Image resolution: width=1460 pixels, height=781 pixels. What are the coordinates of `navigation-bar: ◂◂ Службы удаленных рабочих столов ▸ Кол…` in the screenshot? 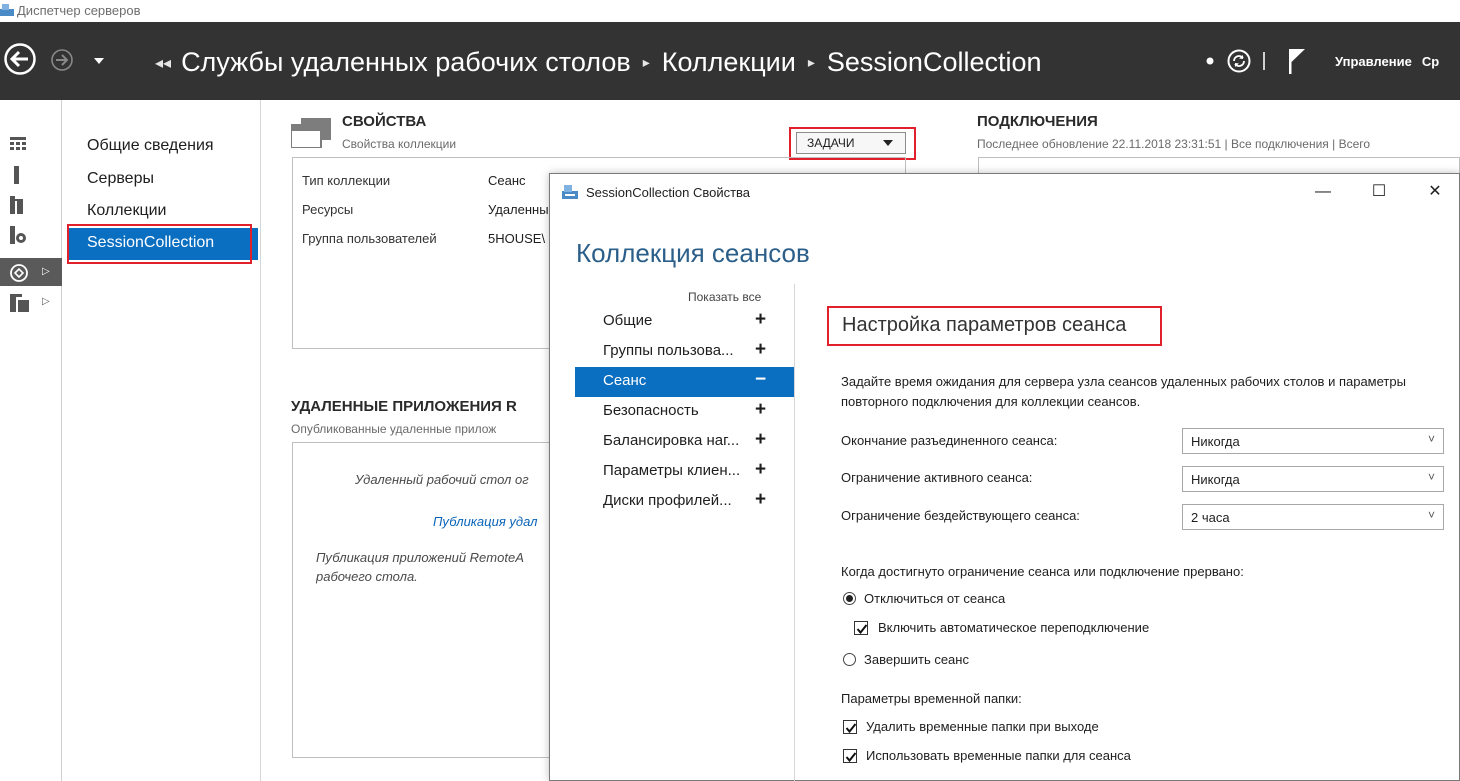 It's located at (730, 61).